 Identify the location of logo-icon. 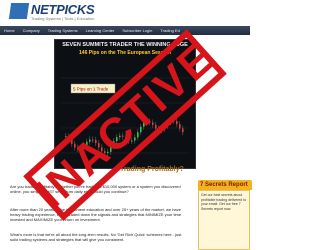
(19, 11).